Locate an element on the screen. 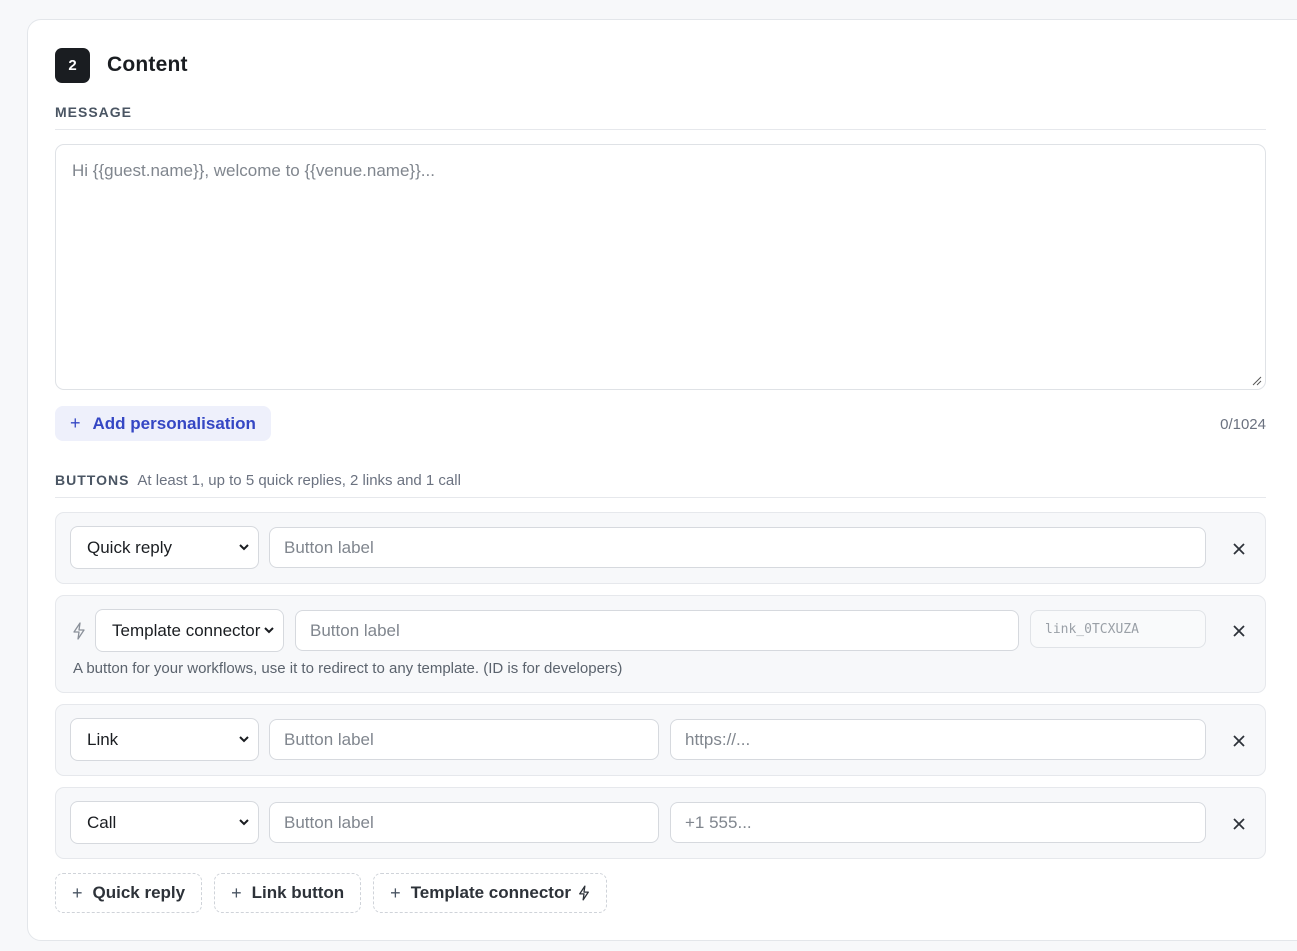 This screenshot has height=951, width=1297. message-divider is located at coordinates (660, 129).